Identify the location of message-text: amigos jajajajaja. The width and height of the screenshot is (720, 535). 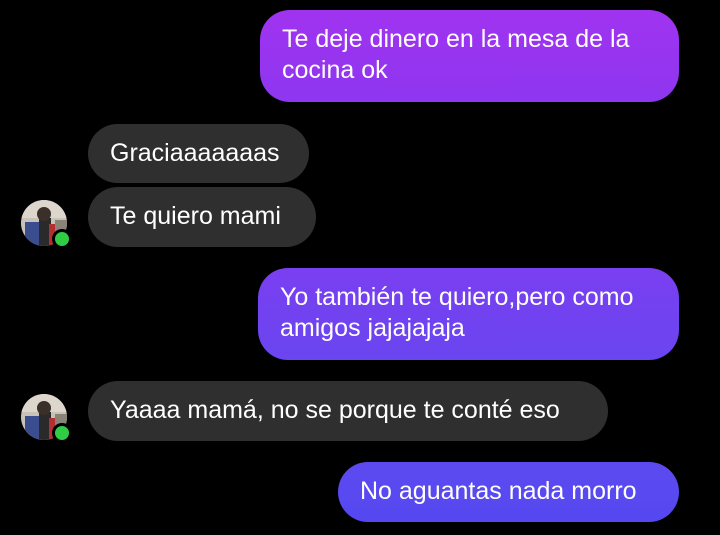
(372, 328).